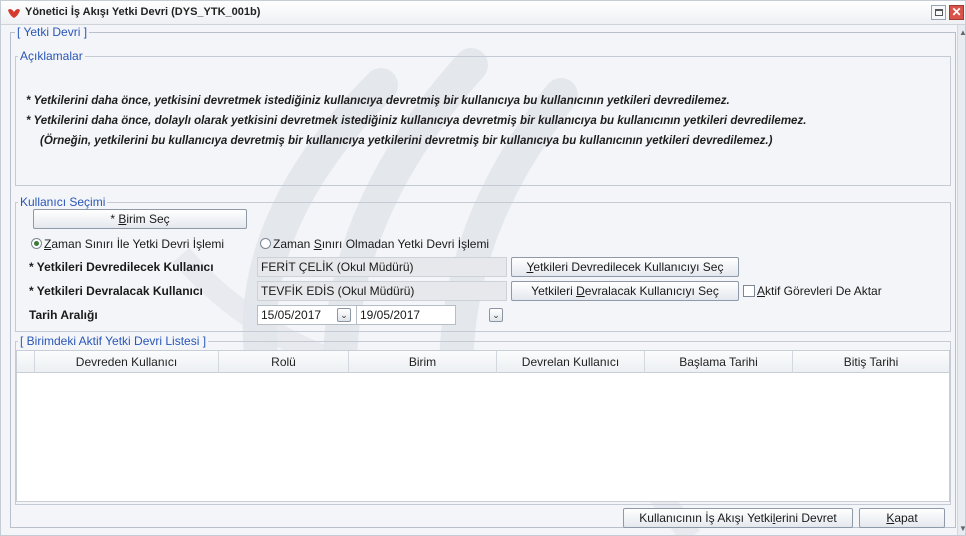 This screenshot has height=536, width=966. Describe the element at coordinates (961, 280) in the screenshot. I see `vertical-scrollbar: ▲ ▼` at that location.